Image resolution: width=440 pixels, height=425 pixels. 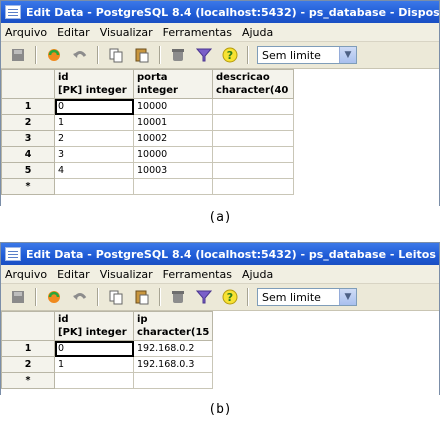 I want to click on table-cell: 3, so click(x=94, y=154).